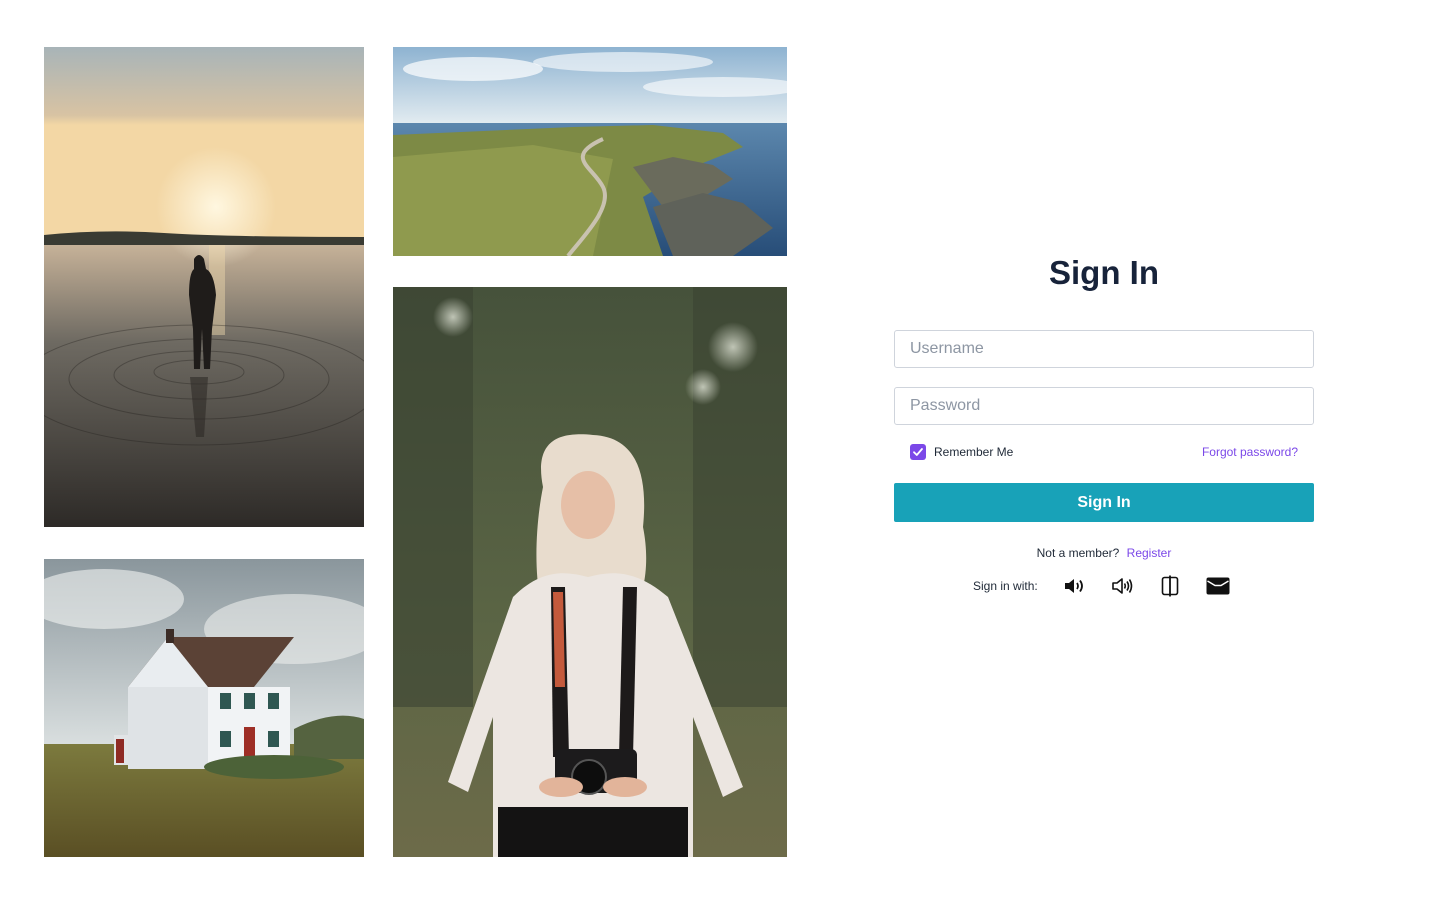 This screenshot has height=899, width=1440. What do you see at coordinates (1104, 272) in the screenshot?
I see `page-title: Sign In` at bounding box center [1104, 272].